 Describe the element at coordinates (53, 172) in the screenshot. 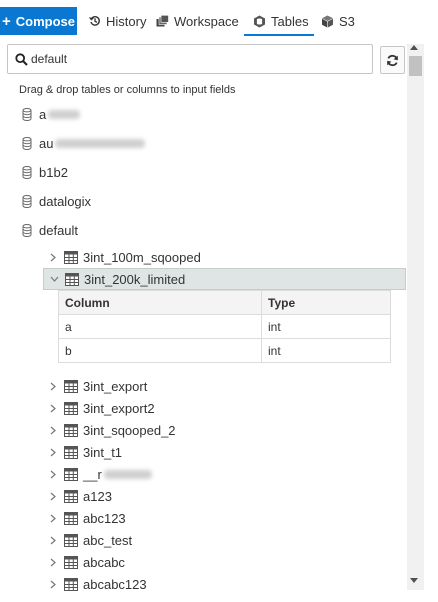

I see `database-label: b1b2` at that location.